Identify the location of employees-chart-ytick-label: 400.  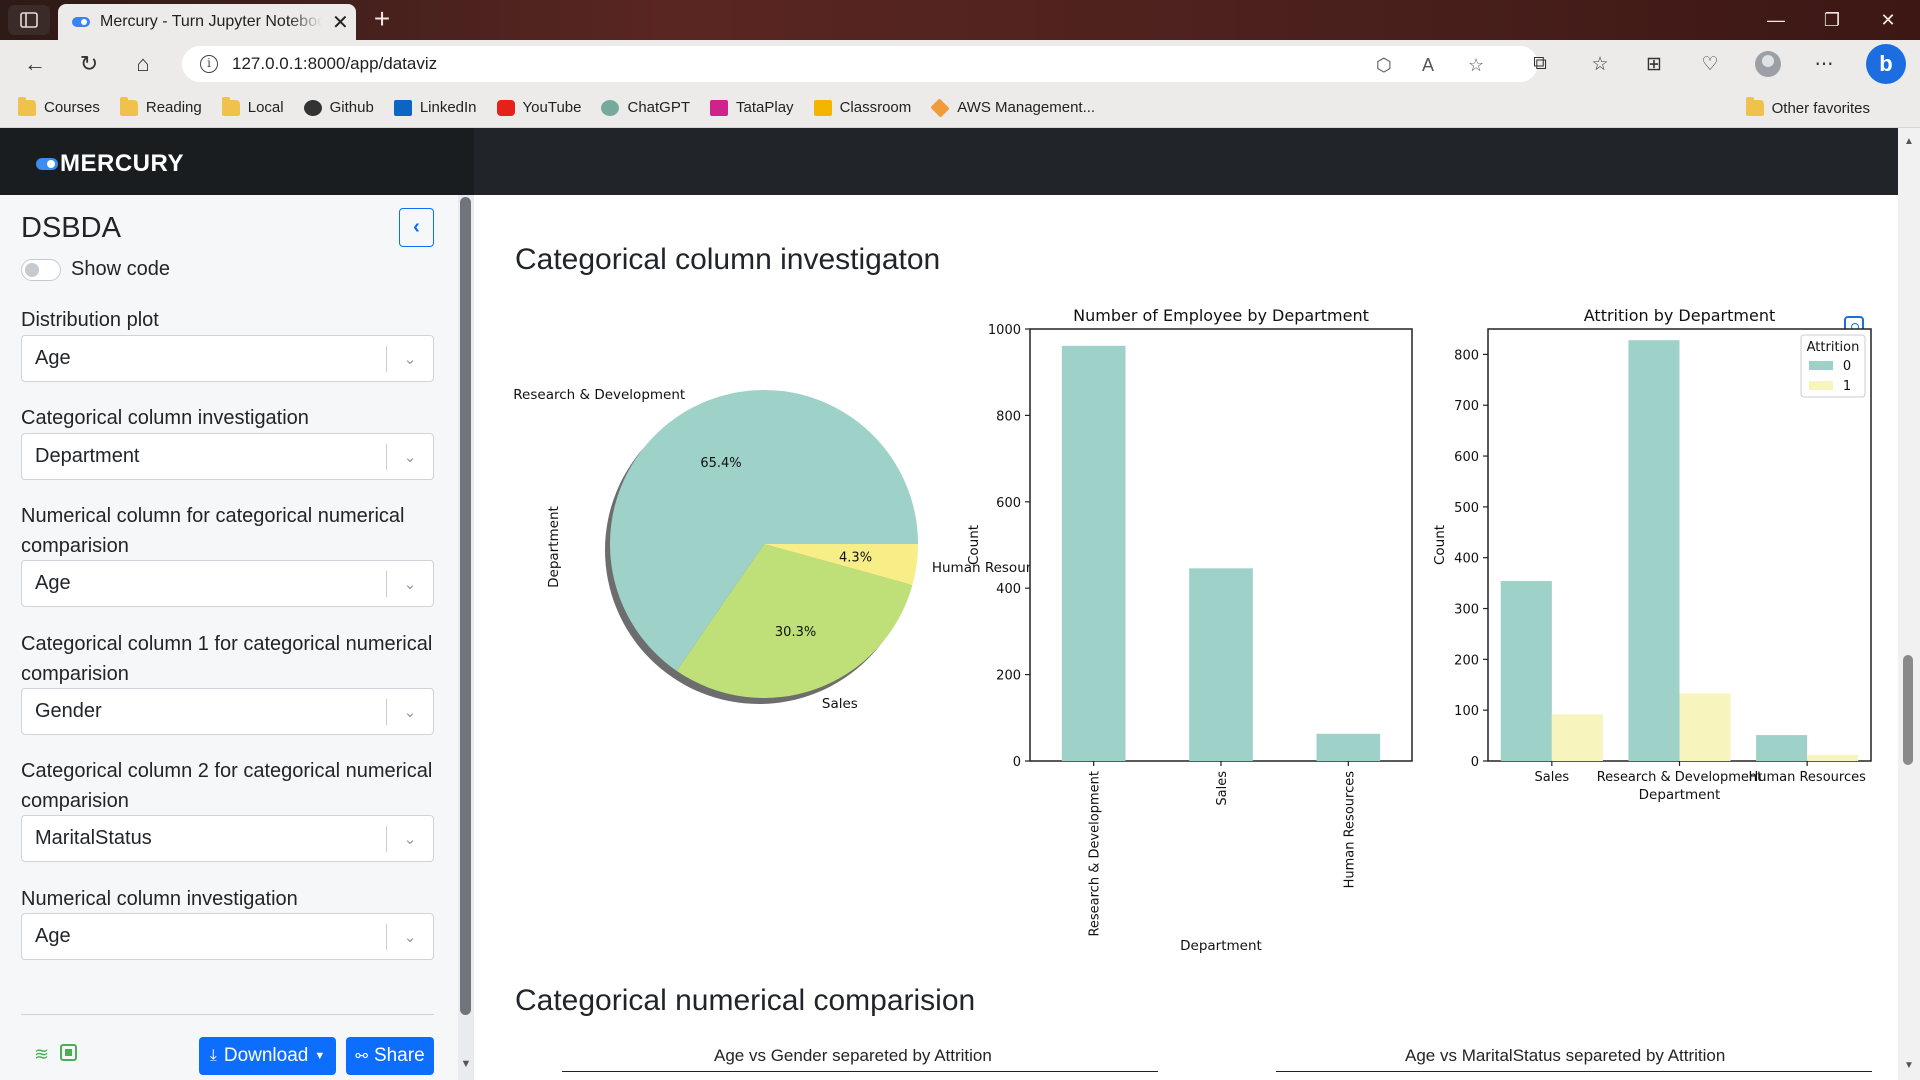
(1008, 589).